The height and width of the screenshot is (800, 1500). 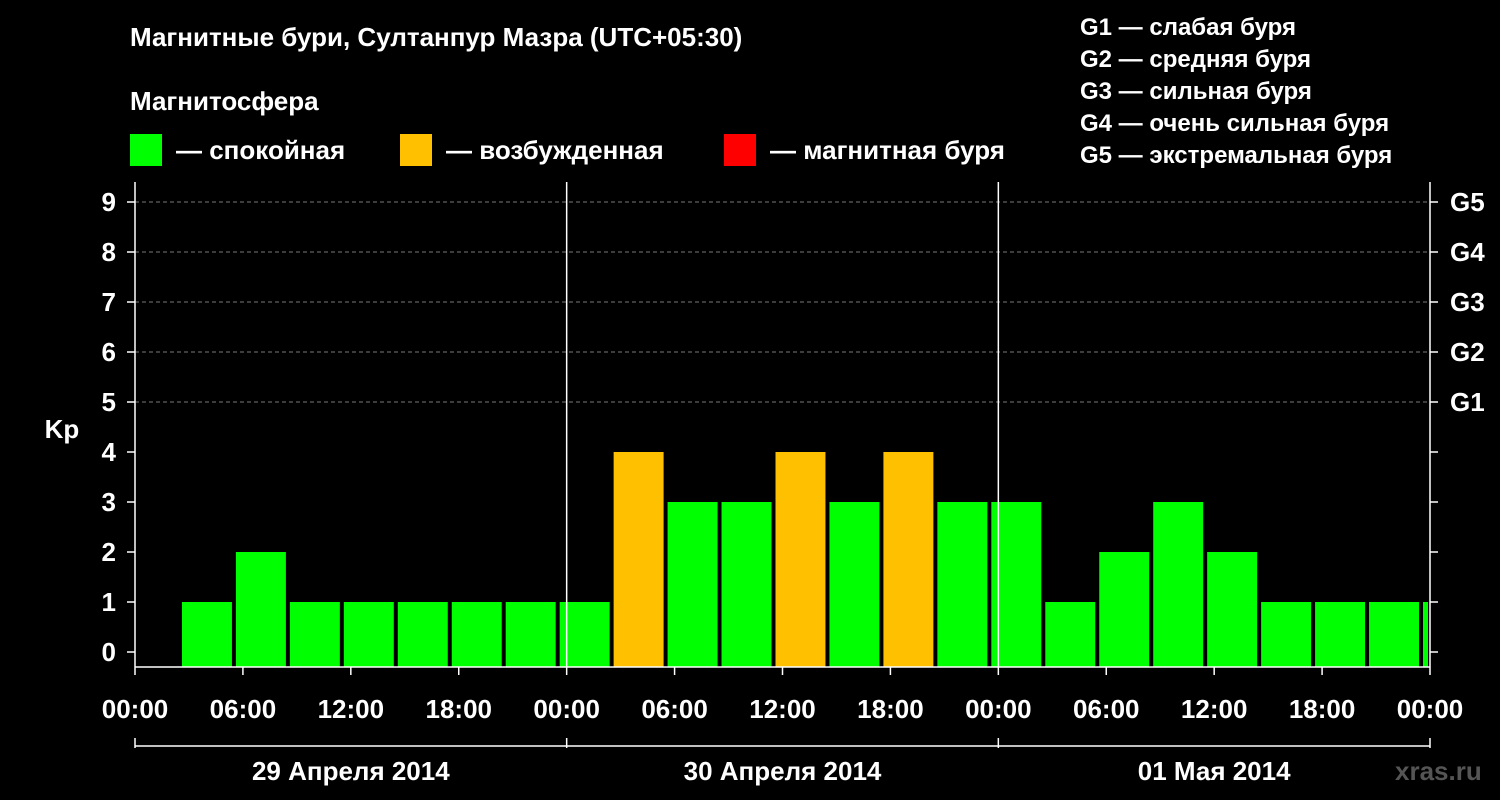 What do you see at coordinates (1214, 771) in the screenshot?
I see `day-label: 01 Мая 2014` at bounding box center [1214, 771].